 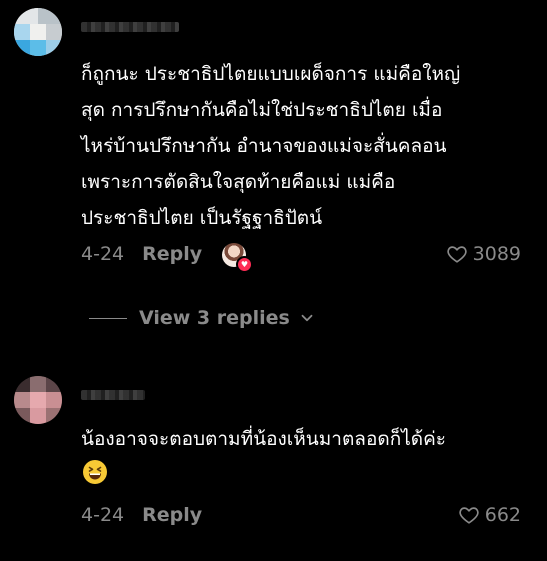 What do you see at coordinates (244, 264) in the screenshot?
I see `creator-heart-icon: ♥` at bounding box center [244, 264].